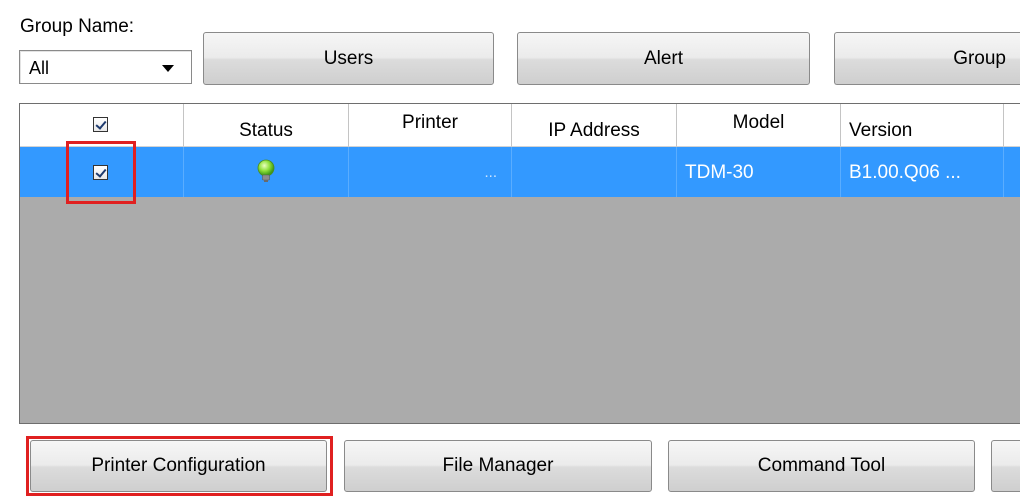 This screenshot has height=497, width=1020. I want to click on column-header-printer: Printer, so click(430, 125).